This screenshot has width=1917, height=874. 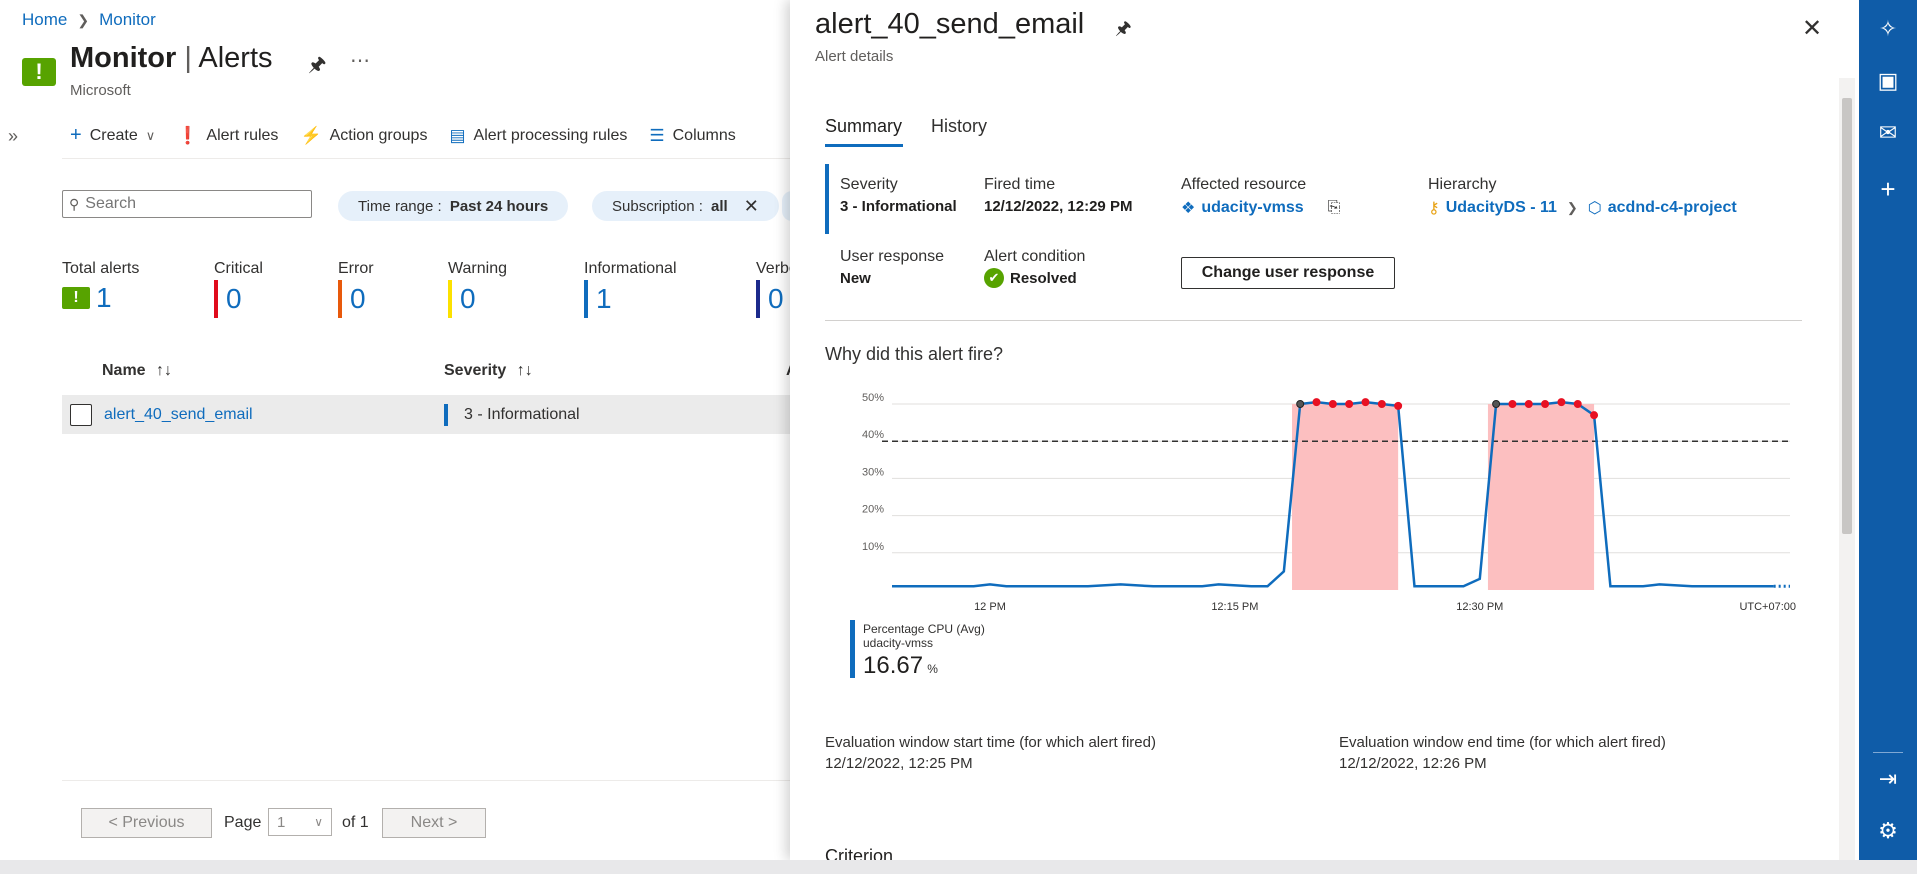 What do you see at coordinates (1672, 208) in the screenshot?
I see `hierarchy-resource-group-link: acdnd-c4-project` at bounding box center [1672, 208].